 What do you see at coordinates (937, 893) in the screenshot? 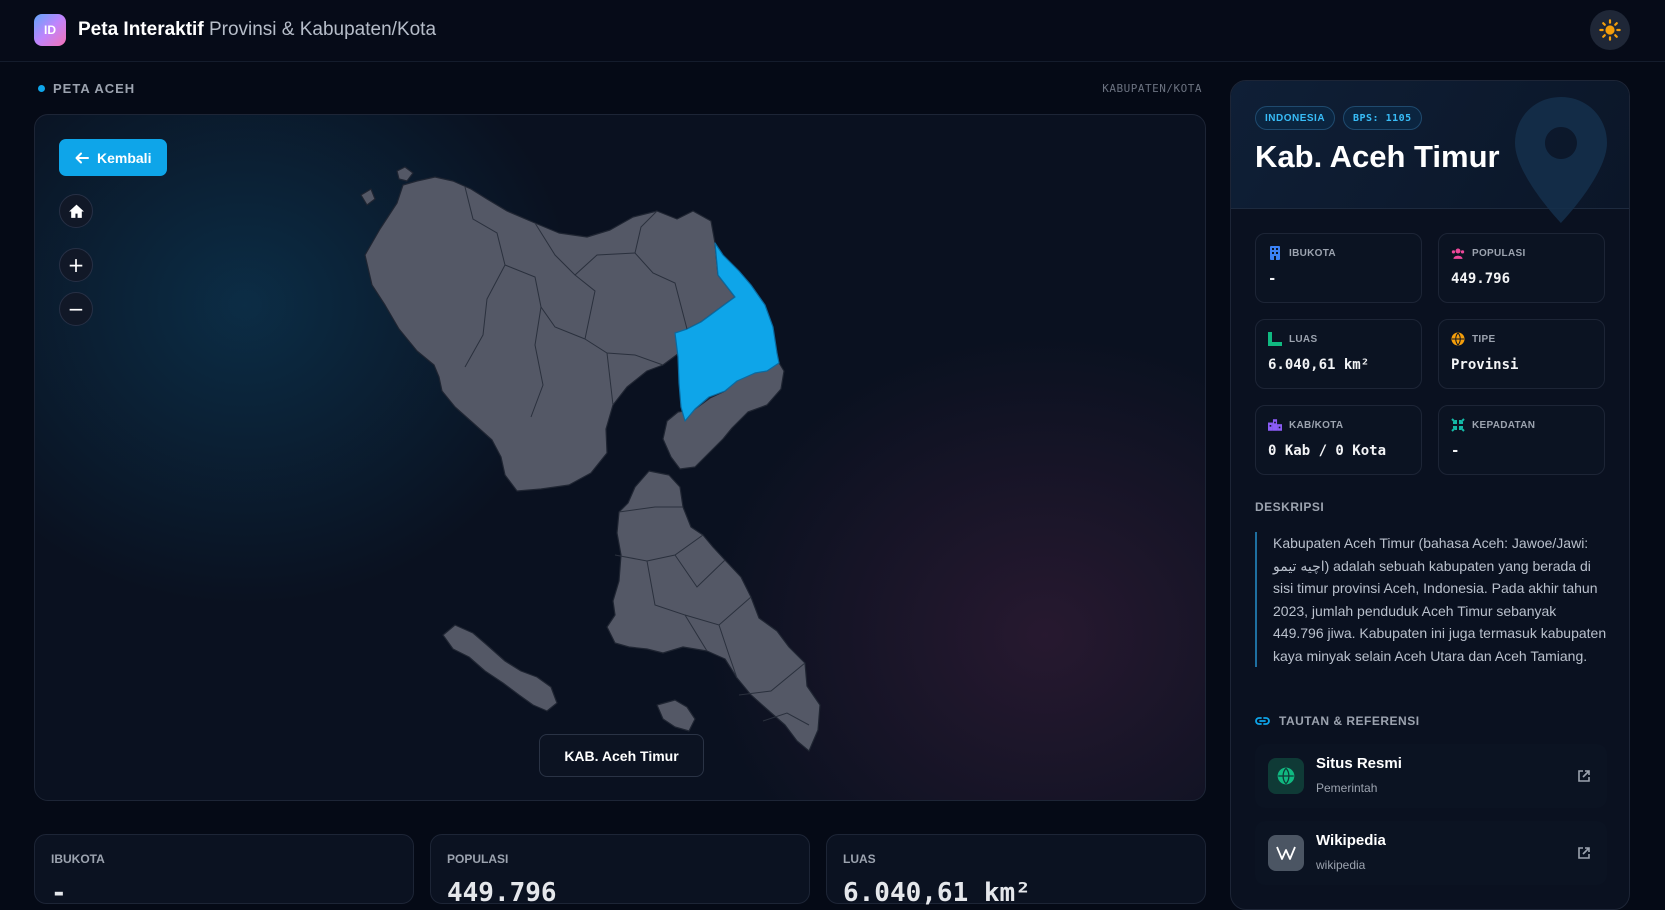
I see `stat-value: 6.040,61 km²` at bounding box center [937, 893].